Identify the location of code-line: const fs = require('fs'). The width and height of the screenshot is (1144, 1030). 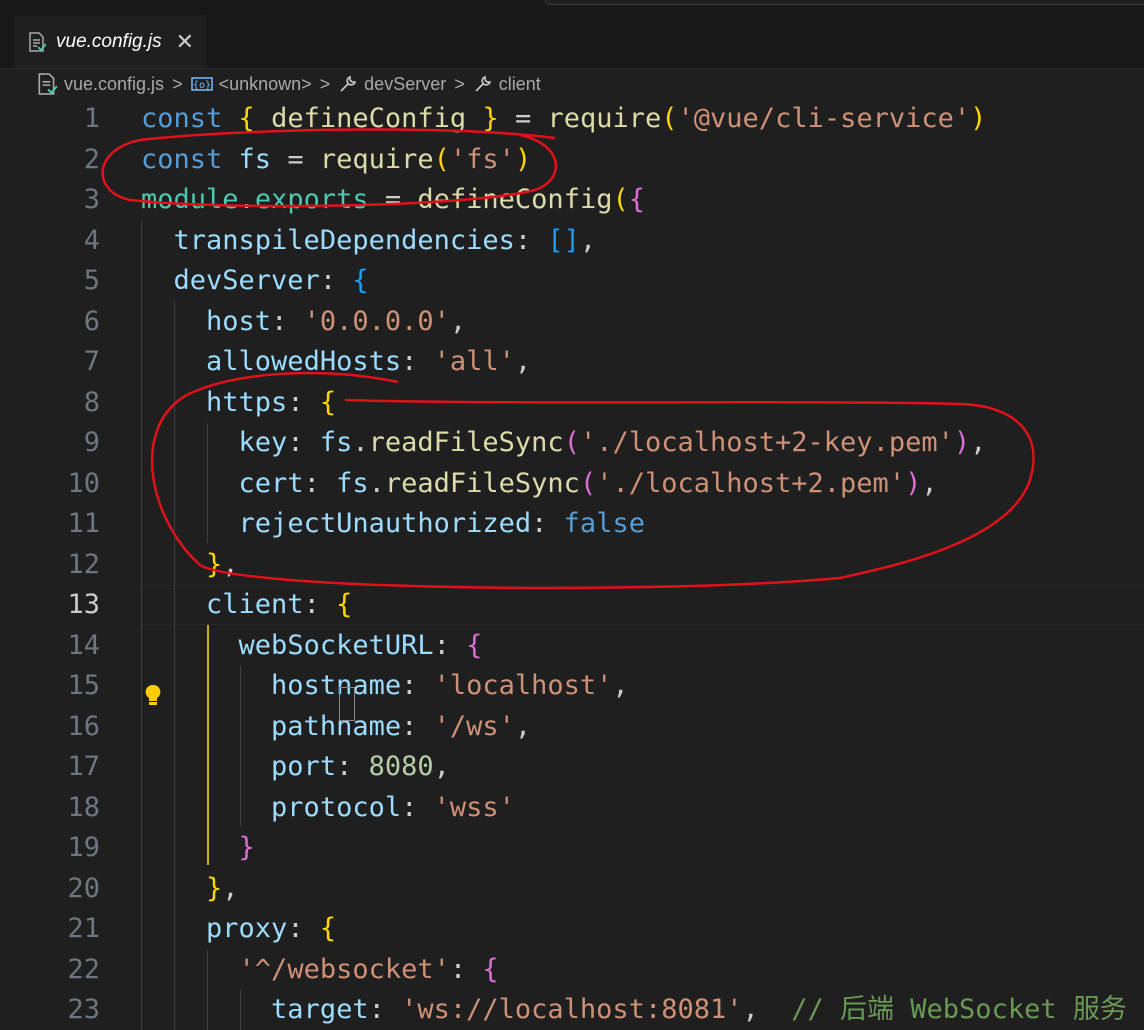
(336, 160).